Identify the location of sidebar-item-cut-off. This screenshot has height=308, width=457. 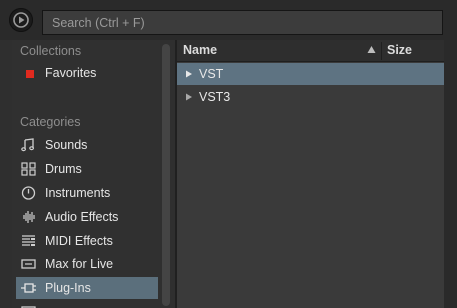
(87, 304).